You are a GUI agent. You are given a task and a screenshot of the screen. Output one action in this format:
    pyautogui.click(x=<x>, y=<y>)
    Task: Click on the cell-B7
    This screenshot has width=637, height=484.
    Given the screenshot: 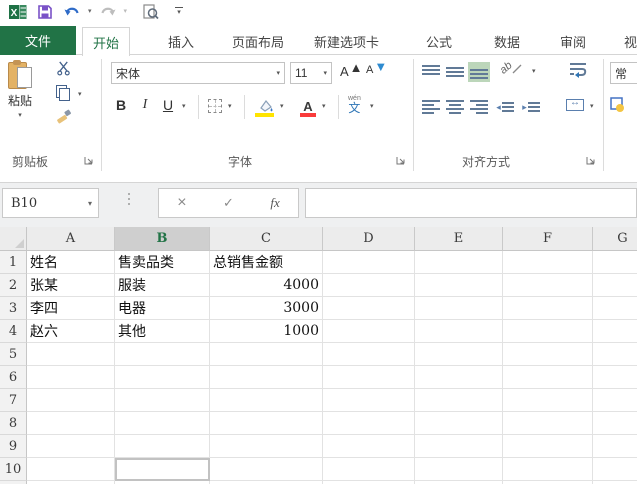 What is the action you would take?
    pyautogui.click(x=162, y=400)
    